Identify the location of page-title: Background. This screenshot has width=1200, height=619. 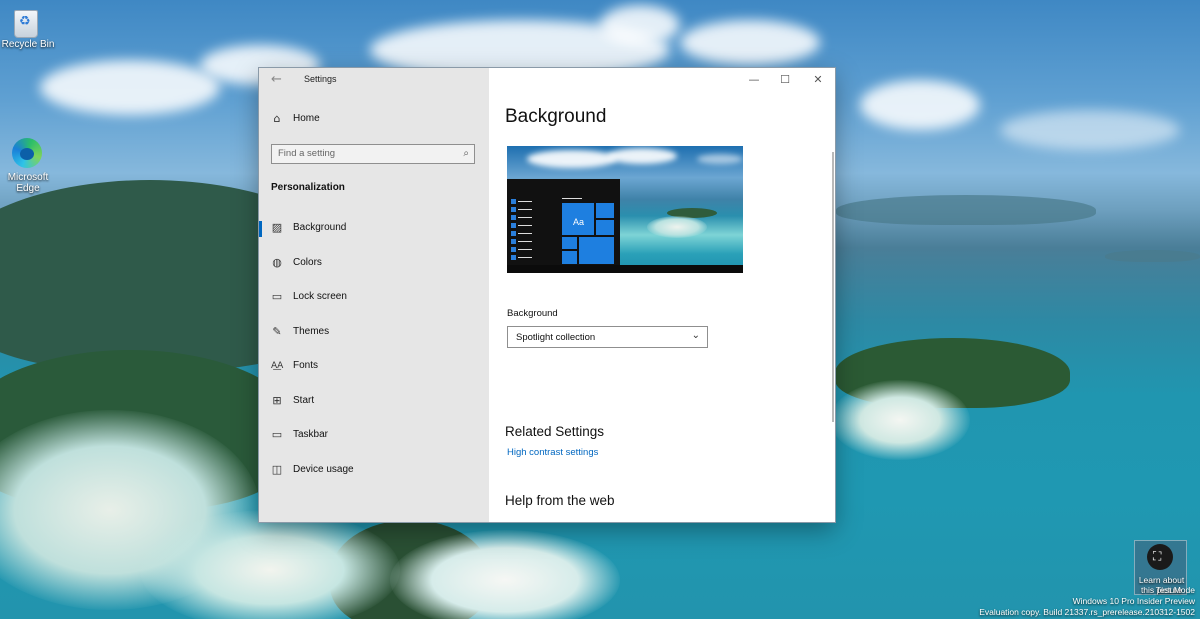
(556, 116).